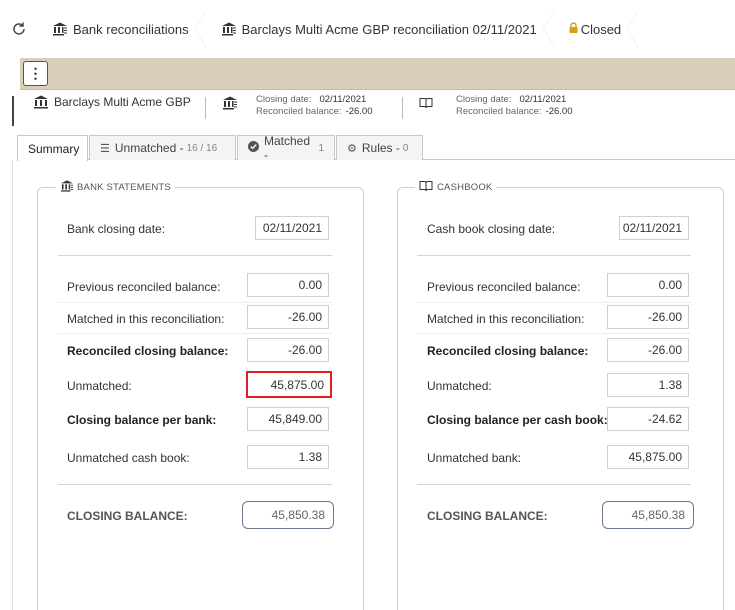 This screenshot has width=735, height=610. Describe the element at coordinates (648, 419) in the screenshot. I see `closing-balance-per-cash-book-field: -24.62` at that location.